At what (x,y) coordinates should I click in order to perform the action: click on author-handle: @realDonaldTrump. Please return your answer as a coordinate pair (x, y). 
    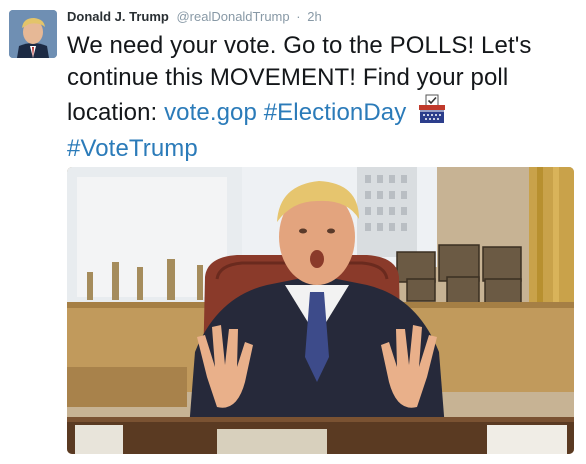
    Looking at the image, I should click on (232, 16).